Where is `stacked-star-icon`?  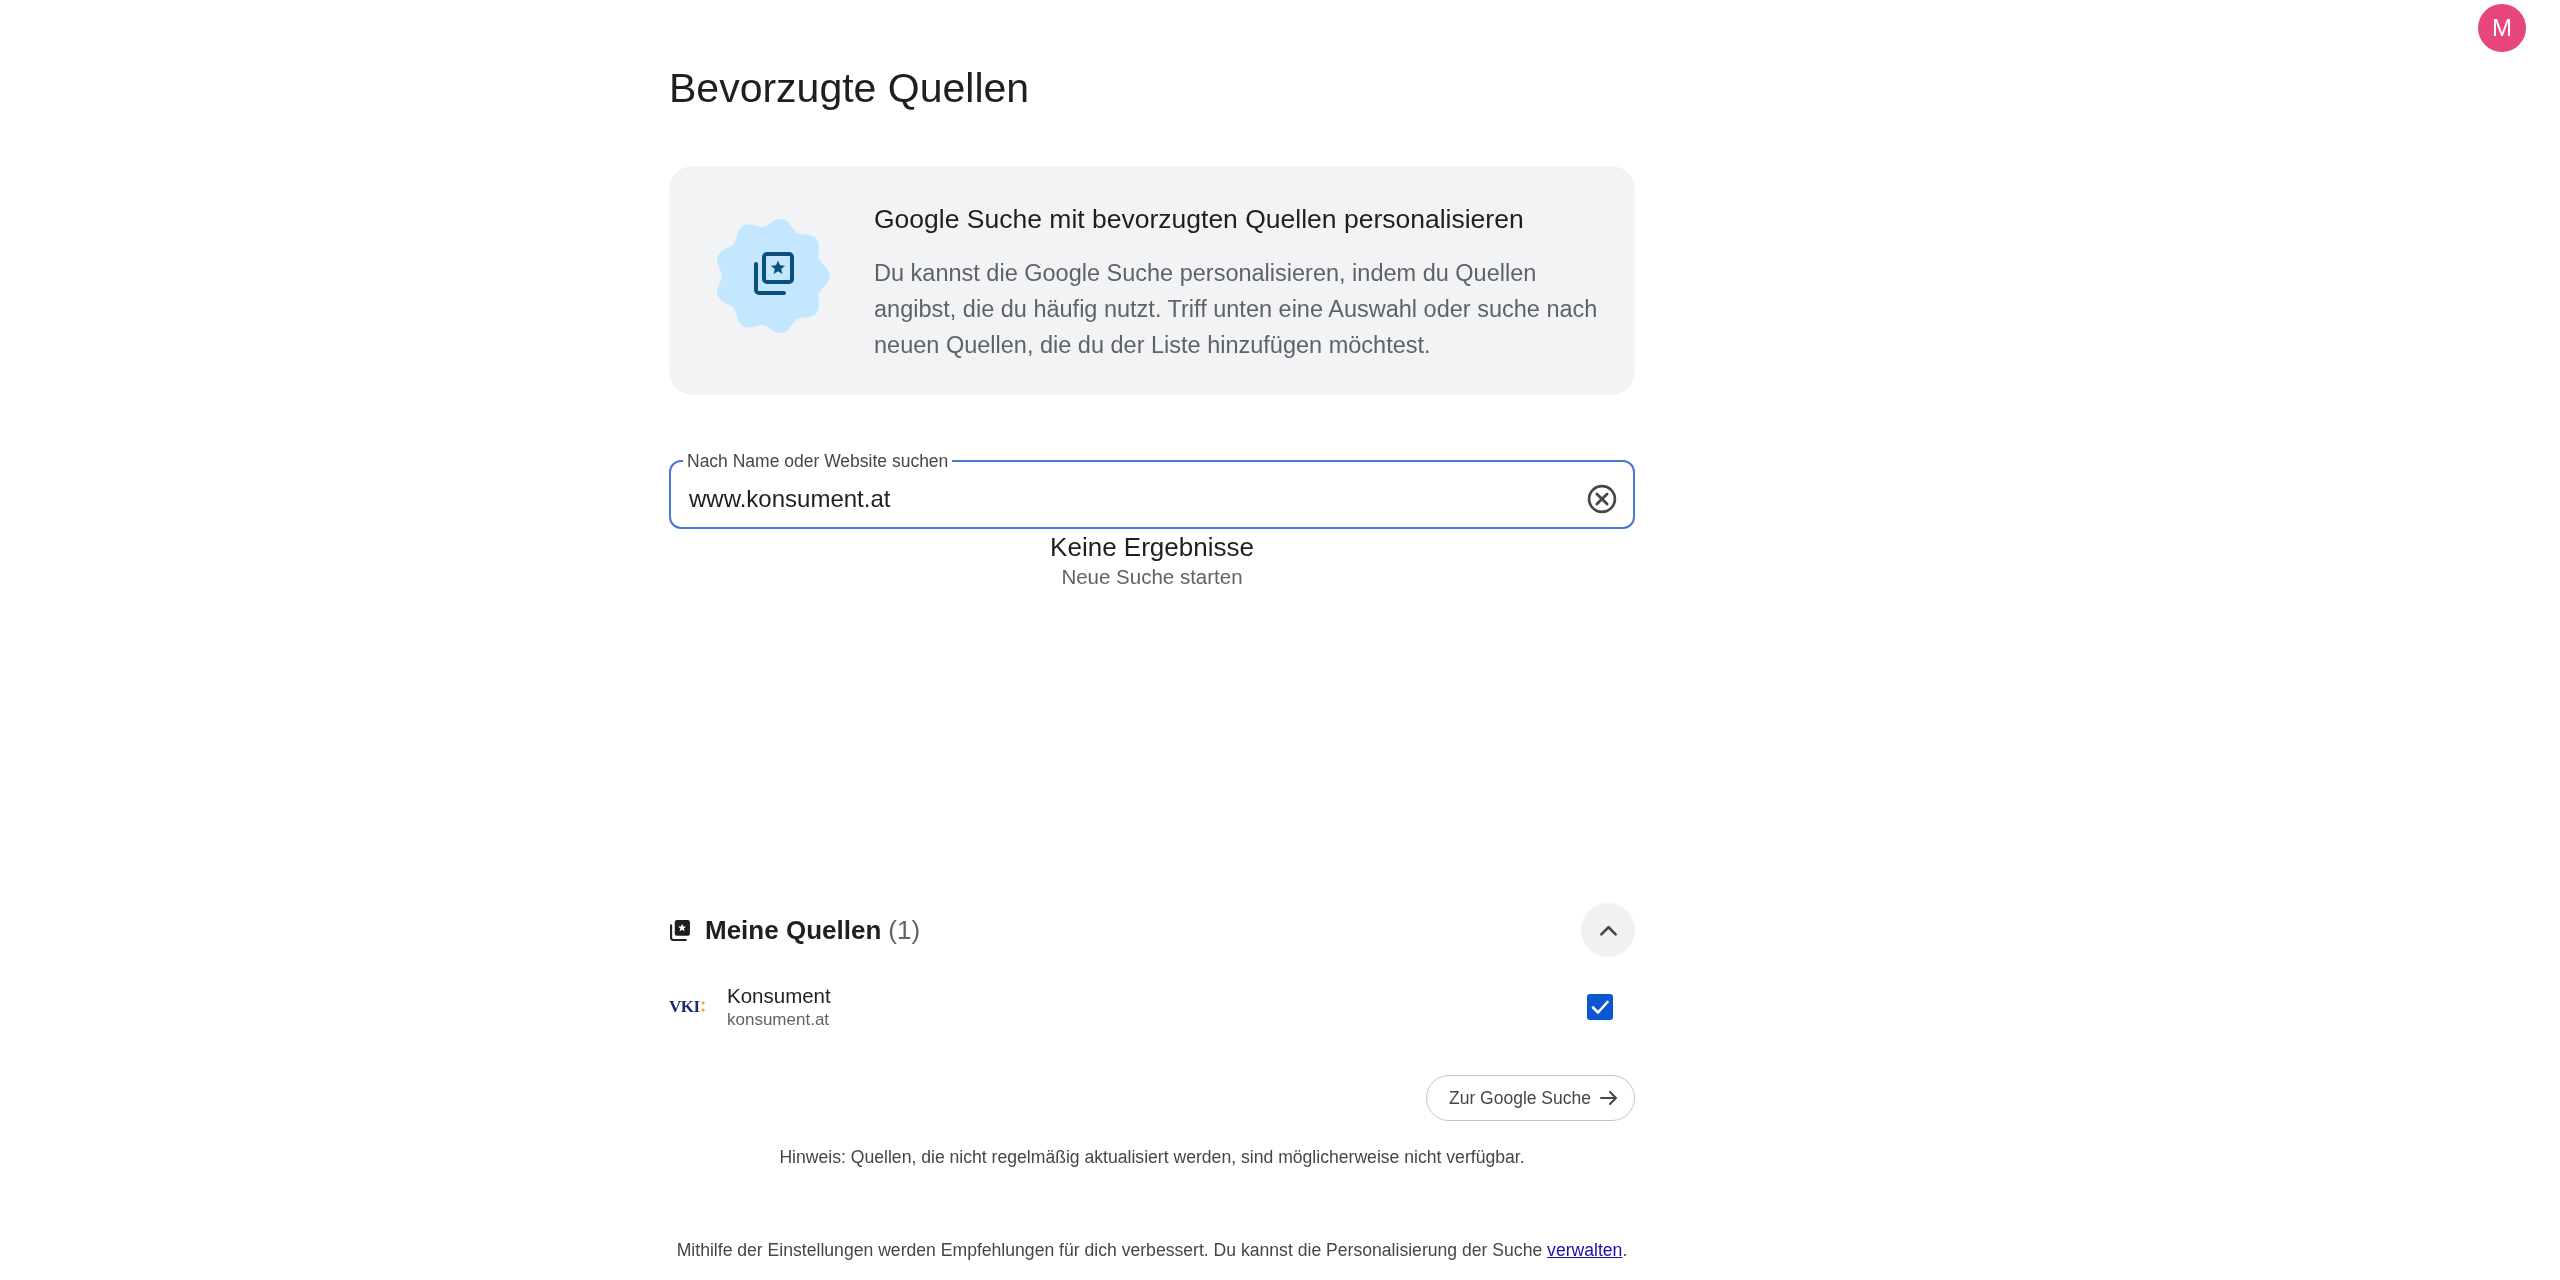
stacked-star-icon is located at coordinates (680, 930).